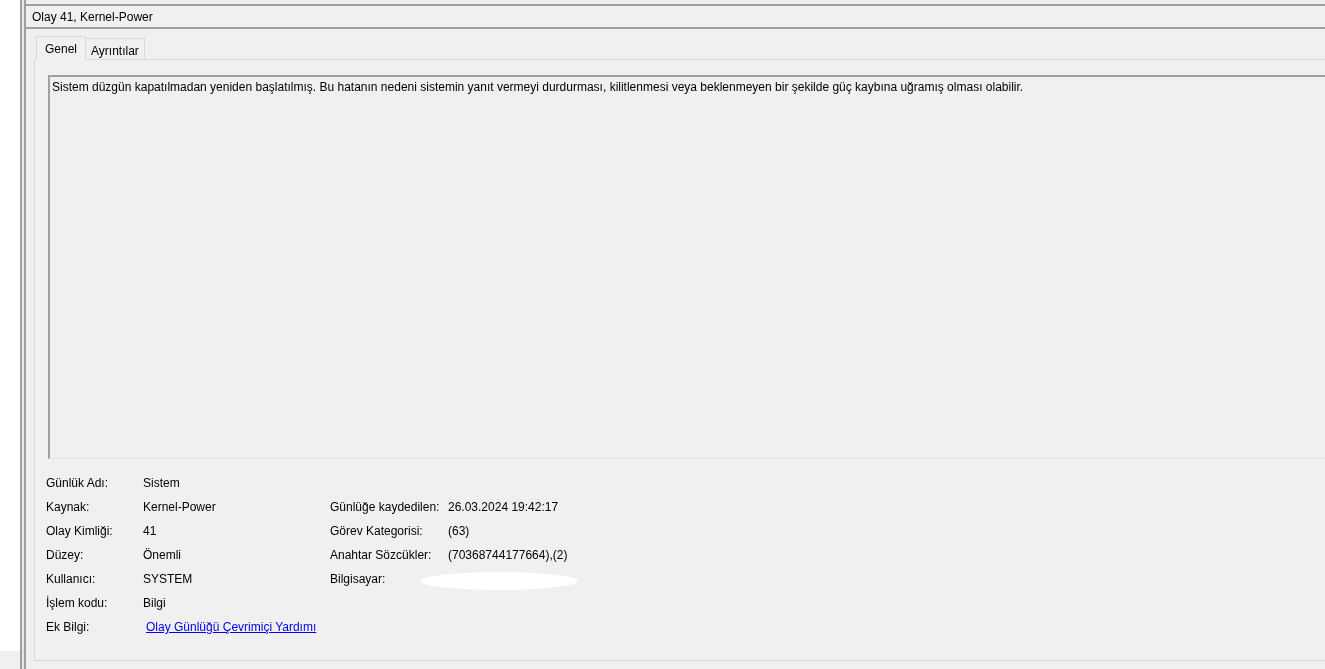  What do you see at coordinates (68, 507) in the screenshot?
I see `property-label: Kaynak:` at bounding box center [68, 507].